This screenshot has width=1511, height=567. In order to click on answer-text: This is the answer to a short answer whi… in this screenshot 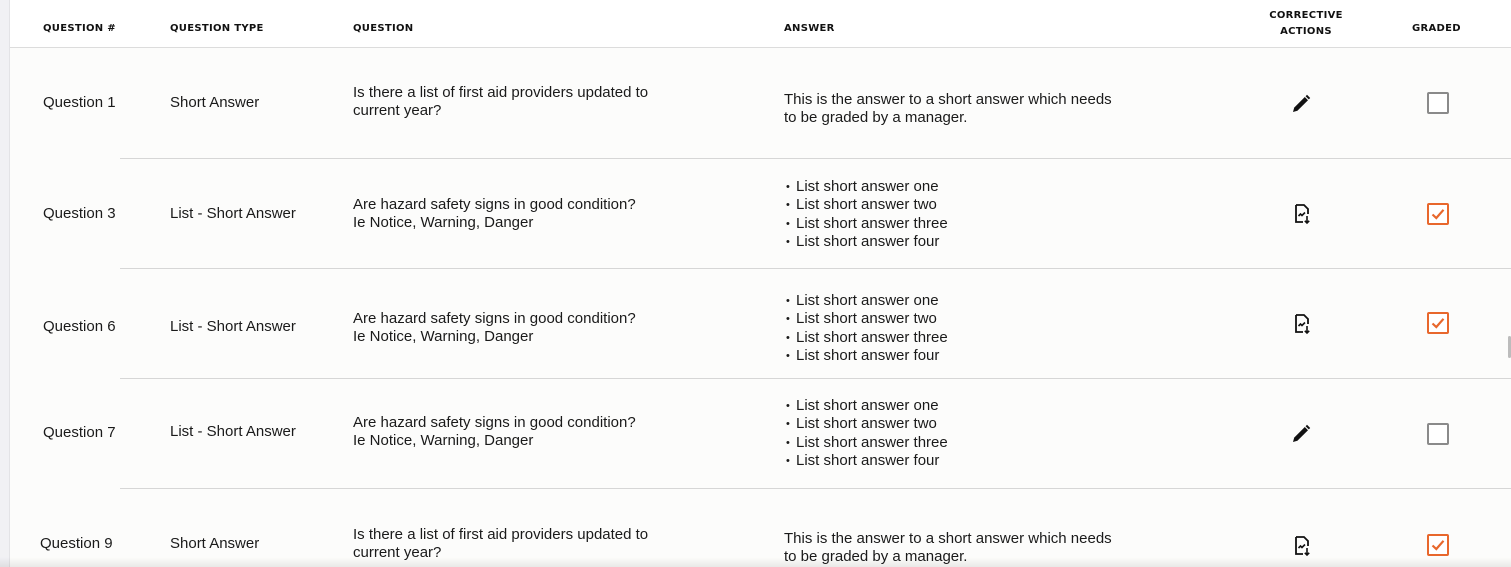, I will do `click(948, 109)`.